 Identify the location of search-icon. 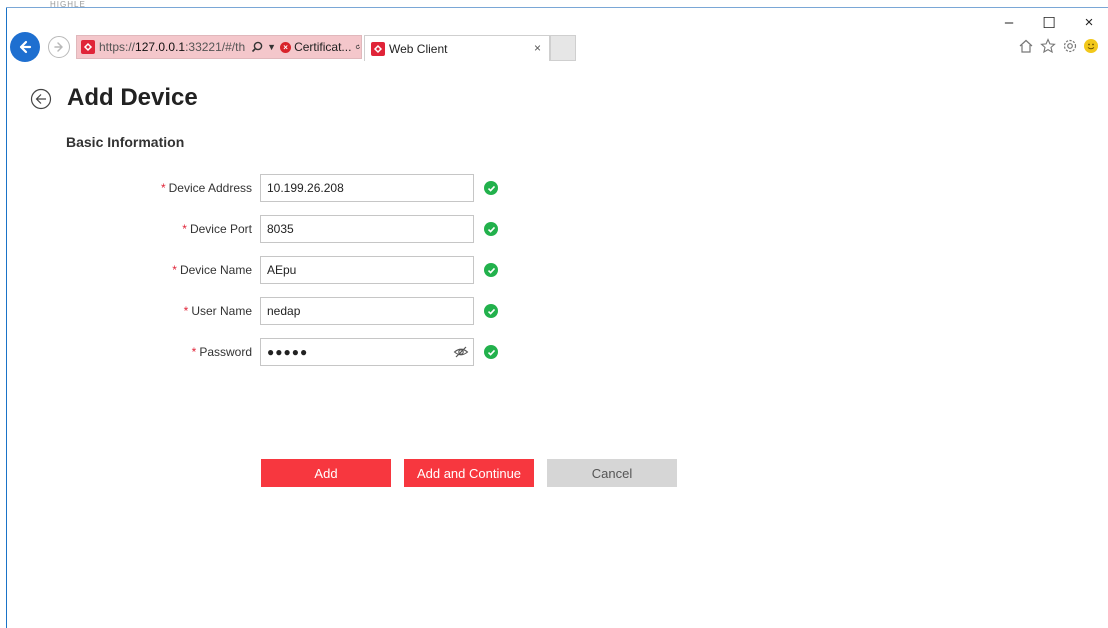
(257, 47).